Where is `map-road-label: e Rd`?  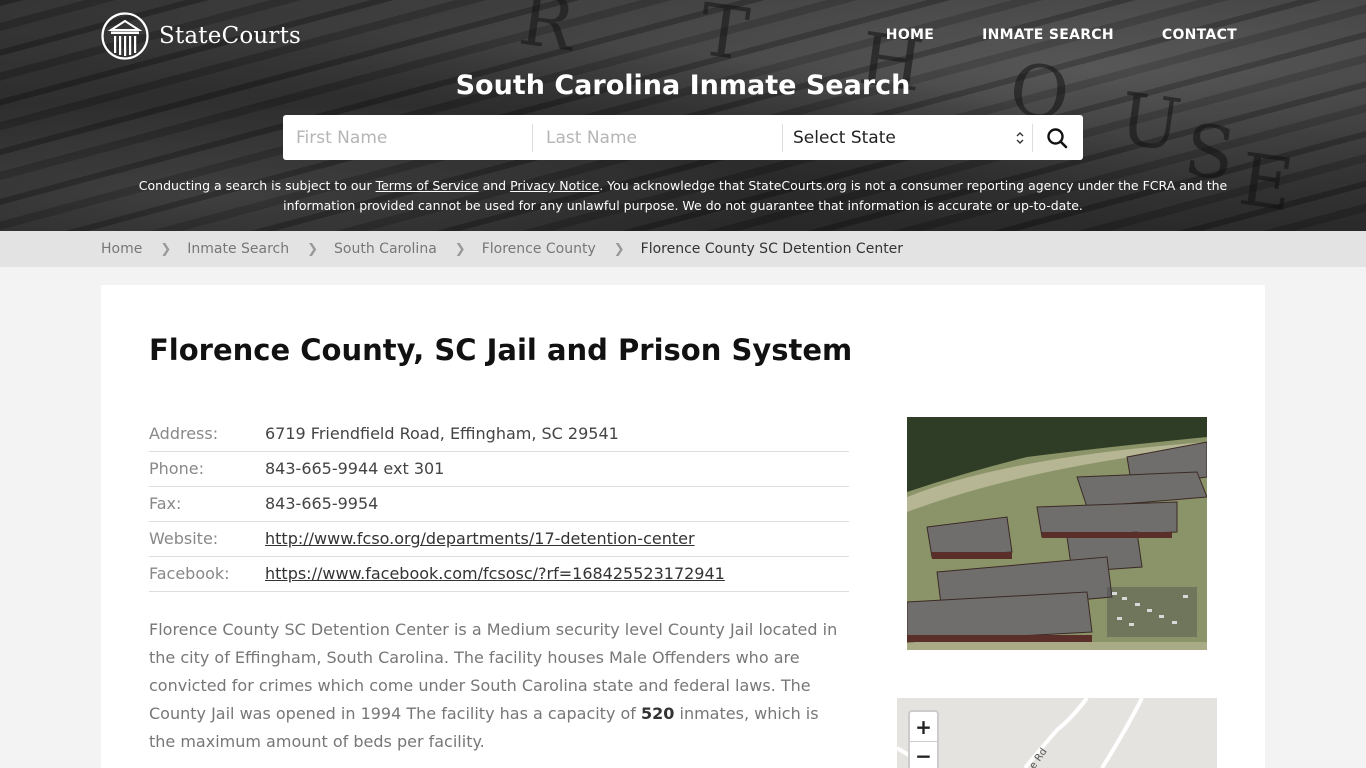 map-road-label: e Rd is located at coordinates (1039, 757).